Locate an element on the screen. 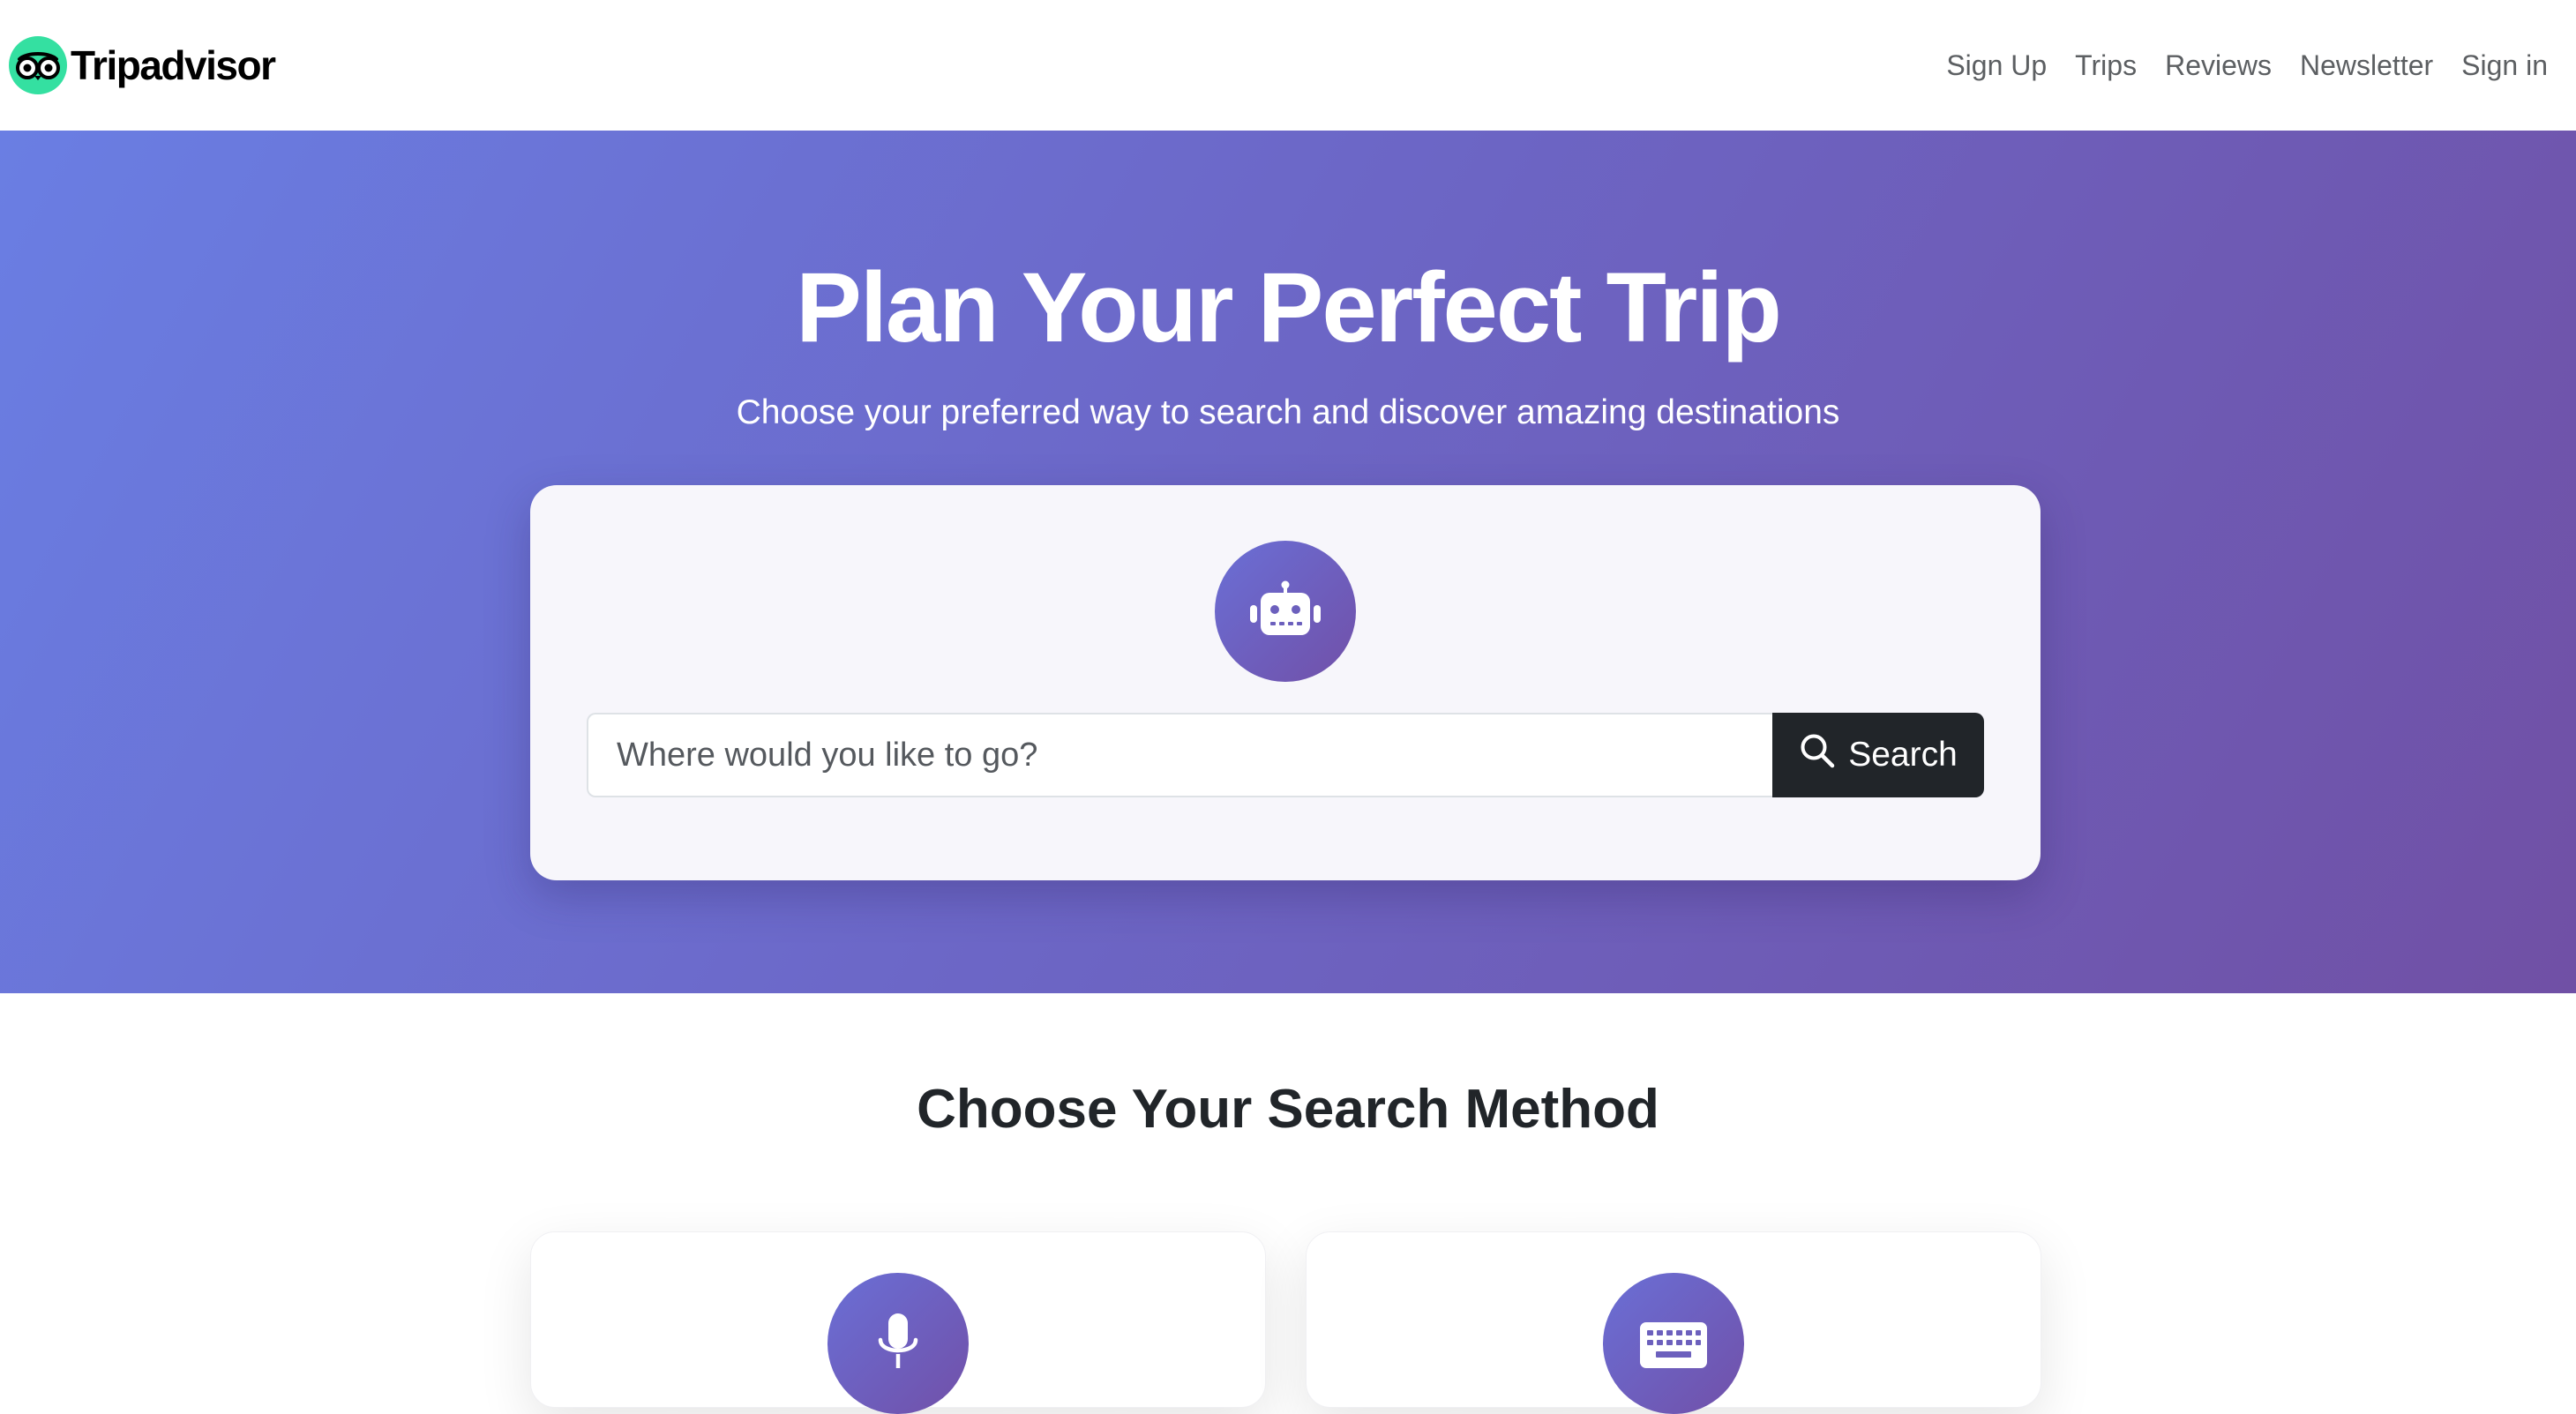  nav-sign-in-link: Sign in is located at coordinates (2505, 65).